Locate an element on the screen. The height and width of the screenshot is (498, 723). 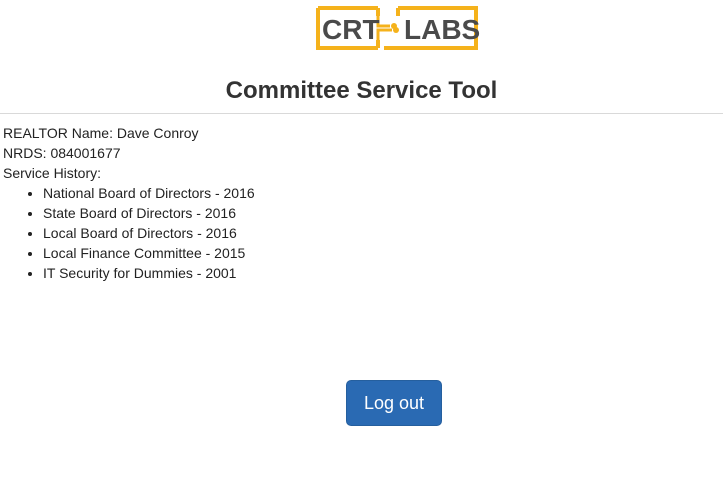
list-item: State Board of Directors - 2016 is located at coordinates (149, 213).